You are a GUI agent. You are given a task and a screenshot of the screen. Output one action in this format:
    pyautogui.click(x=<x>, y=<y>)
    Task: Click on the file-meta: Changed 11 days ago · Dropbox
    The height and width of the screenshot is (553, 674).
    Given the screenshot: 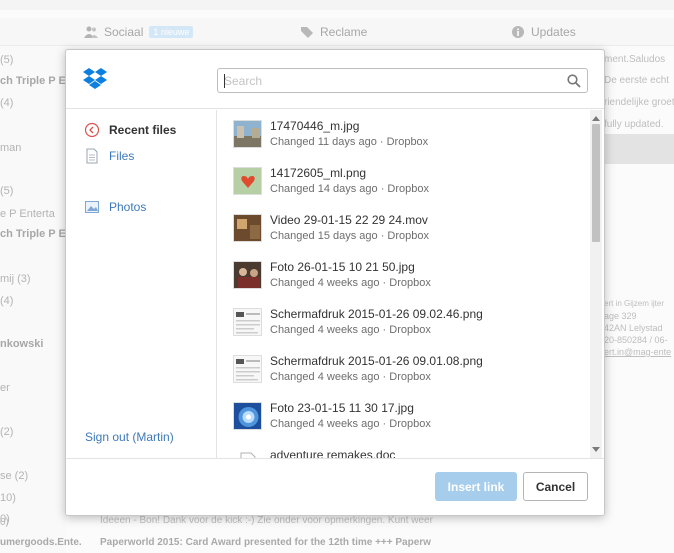 What is the action you would take?
    pyautogui.click(x=349, y=142)
    